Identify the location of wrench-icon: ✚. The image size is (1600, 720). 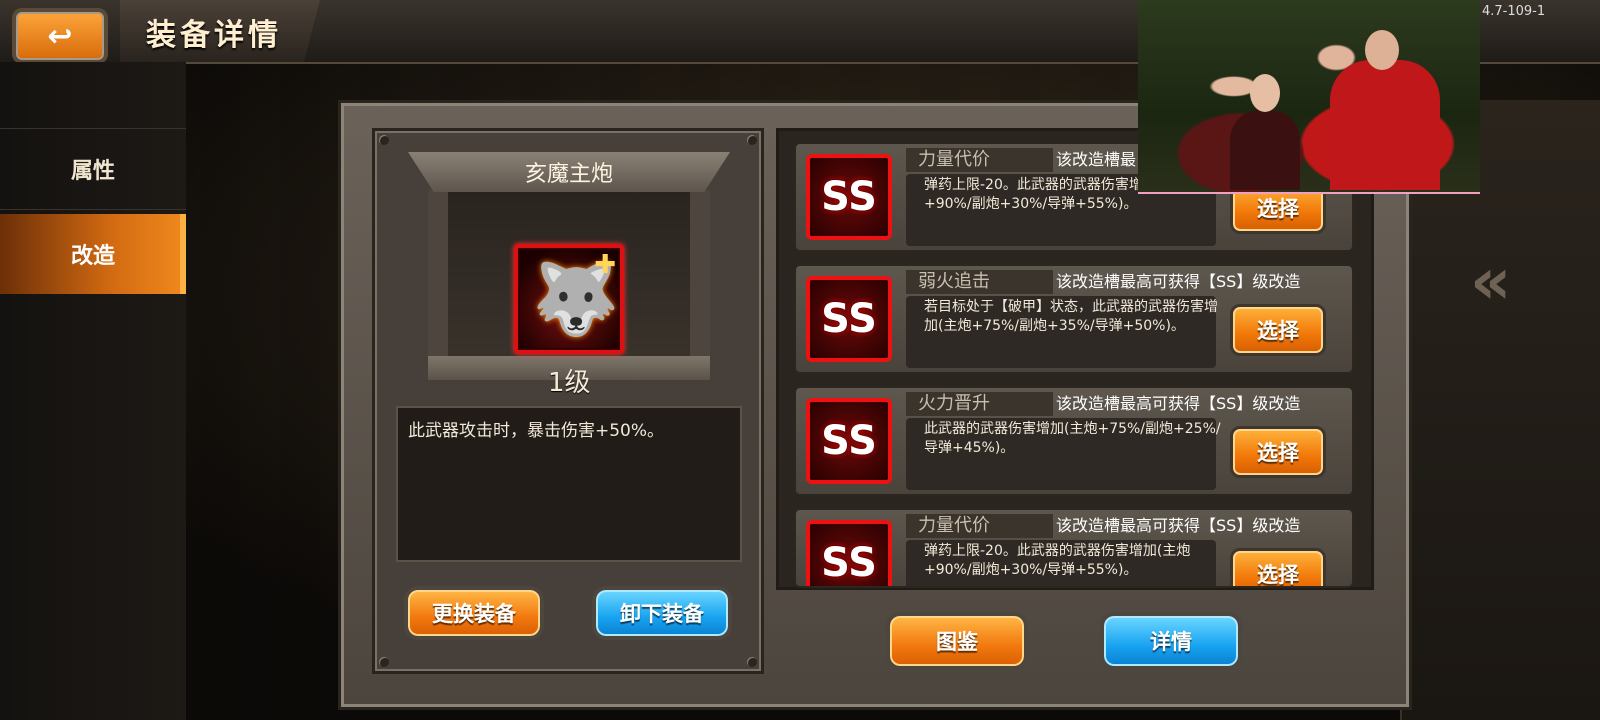
(605, 265).